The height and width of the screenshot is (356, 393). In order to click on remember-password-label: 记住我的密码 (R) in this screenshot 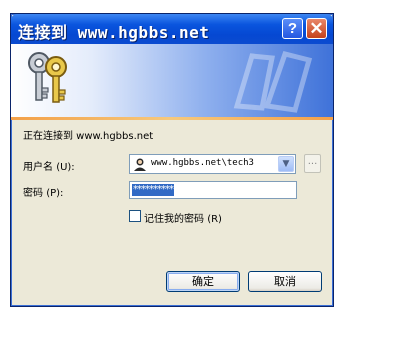, I will do `click(183, 217)`.